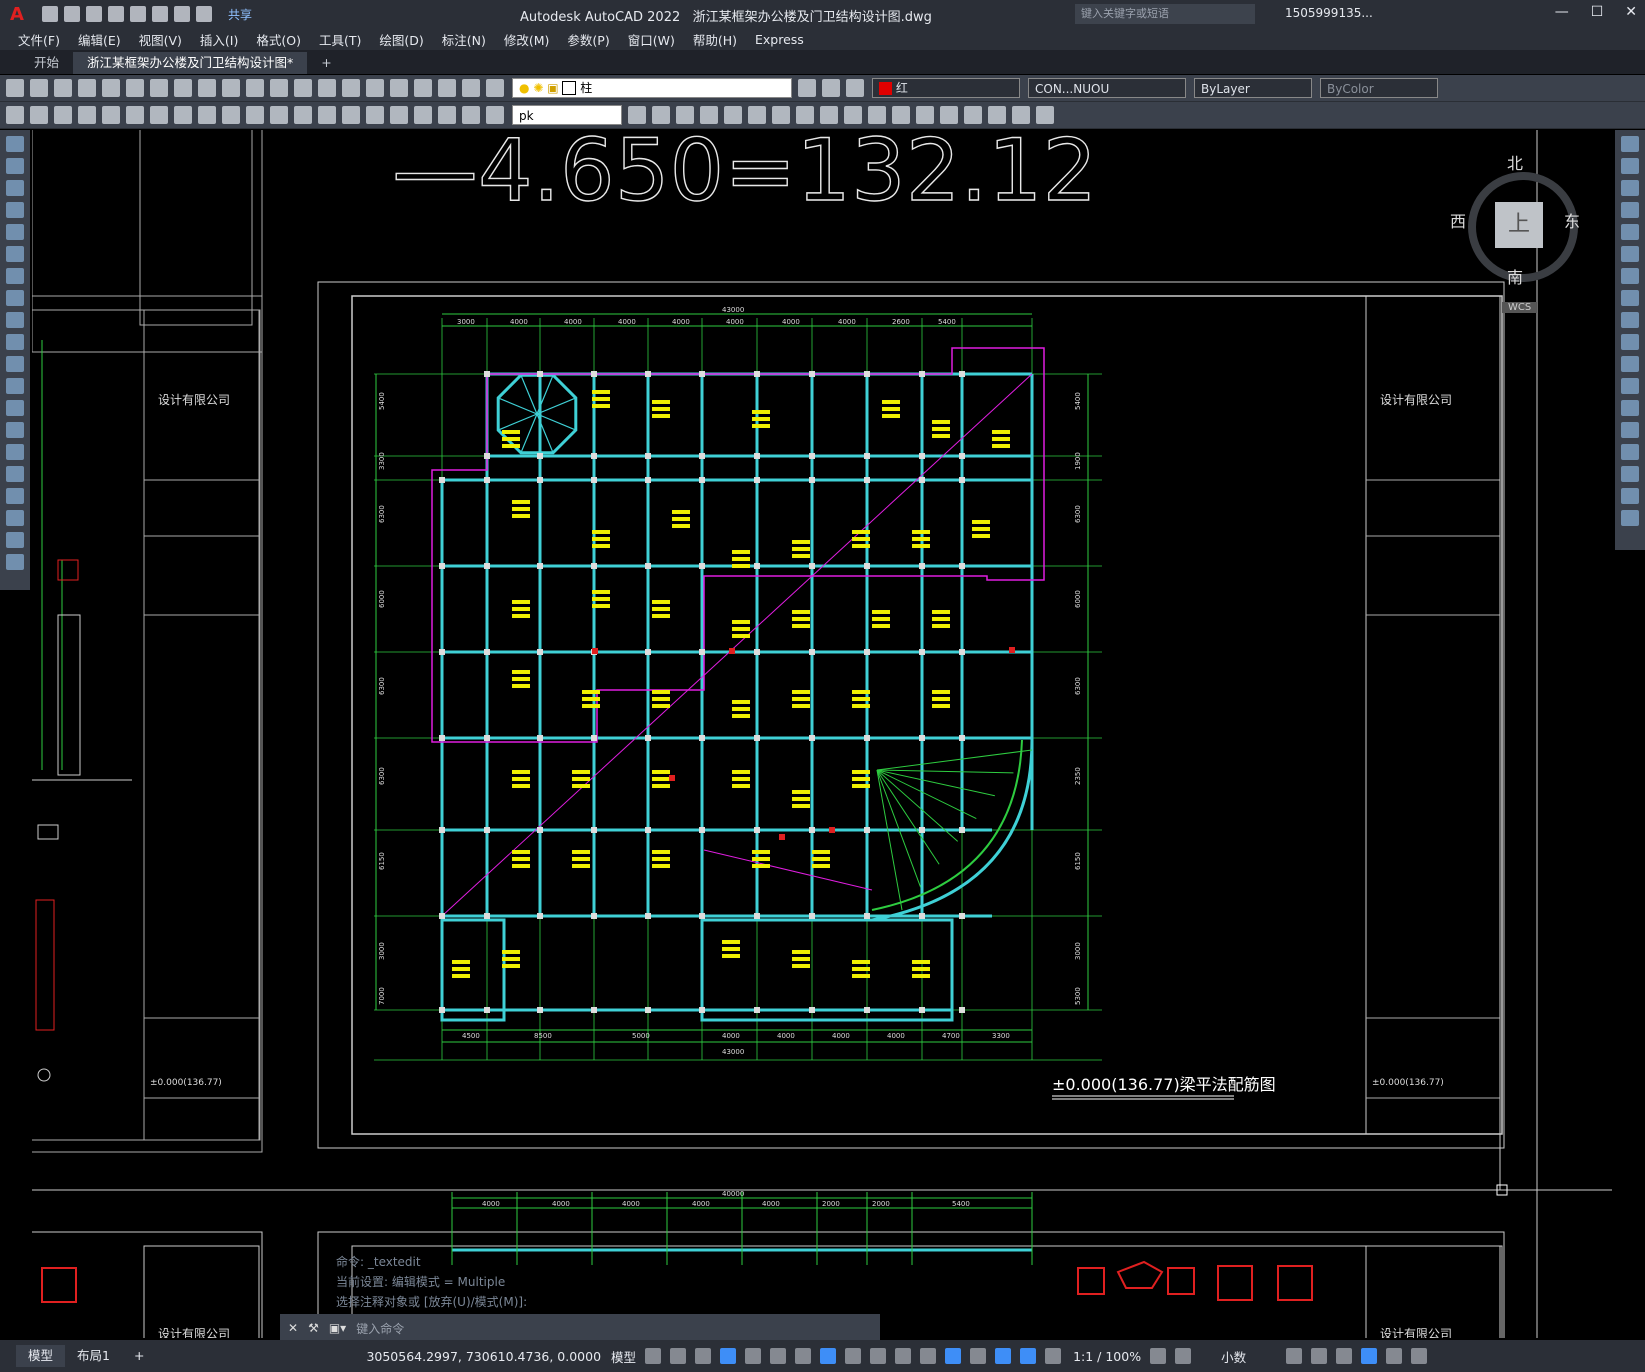 The height and width of the screenshot is (1372, 1645). Describe the element at coordinates (255, 115) in the screenshot. I see `baseline-dim-icon` at that location.